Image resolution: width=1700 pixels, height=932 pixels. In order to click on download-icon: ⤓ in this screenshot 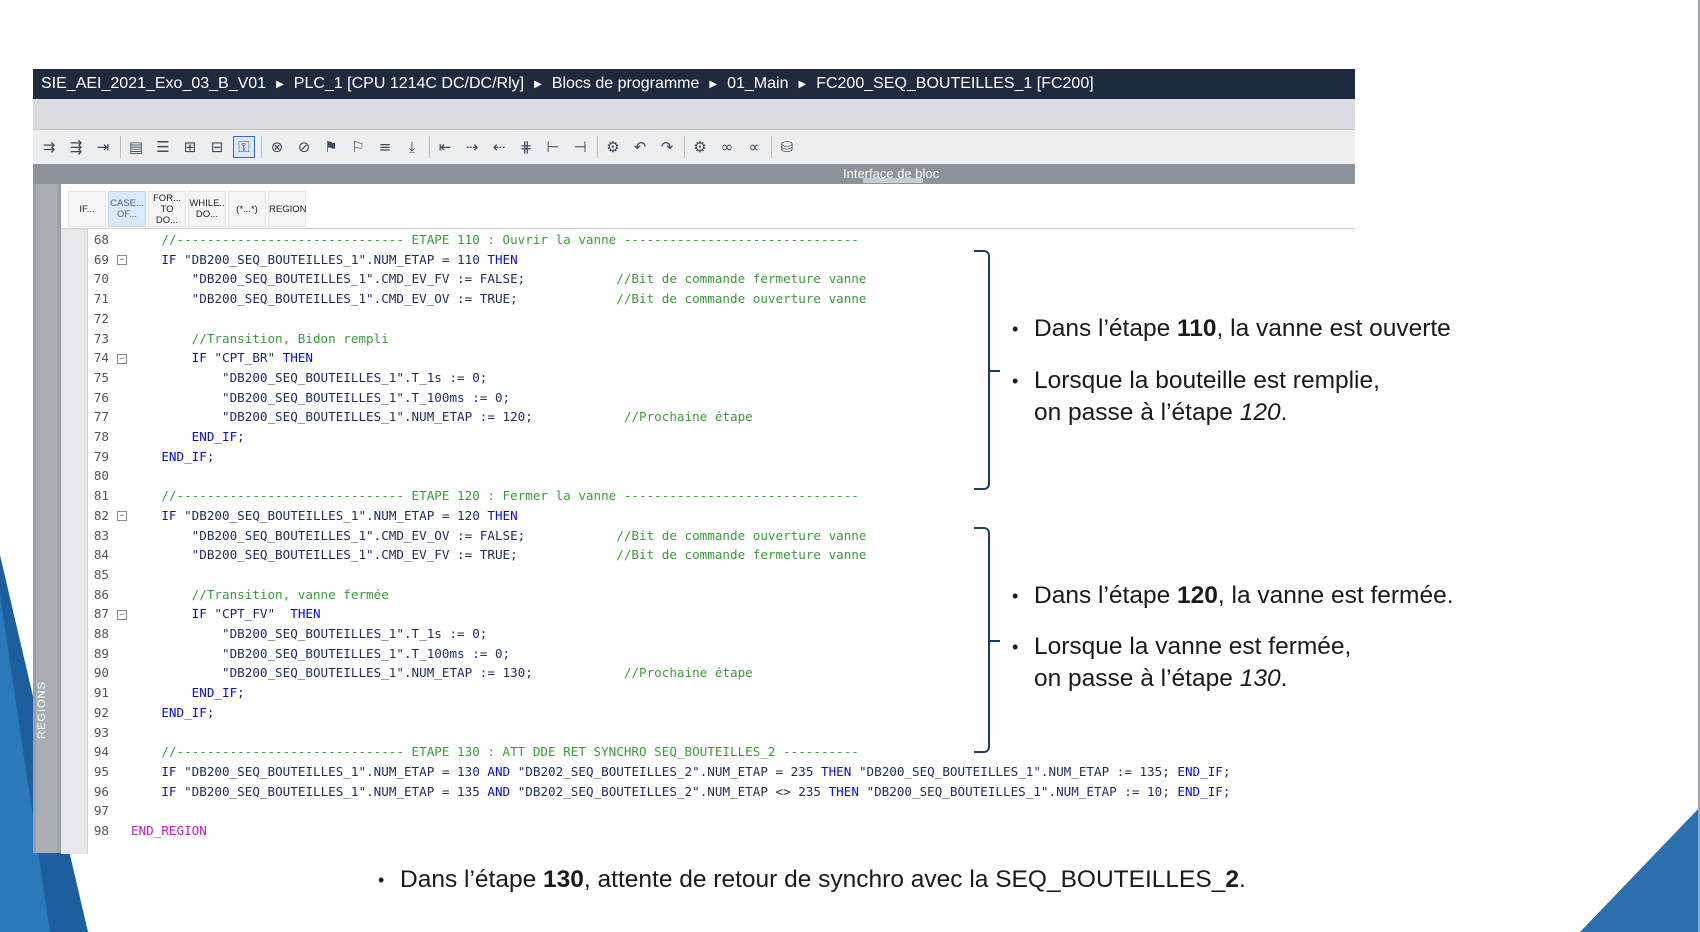, I will do `click(412, 147)`.